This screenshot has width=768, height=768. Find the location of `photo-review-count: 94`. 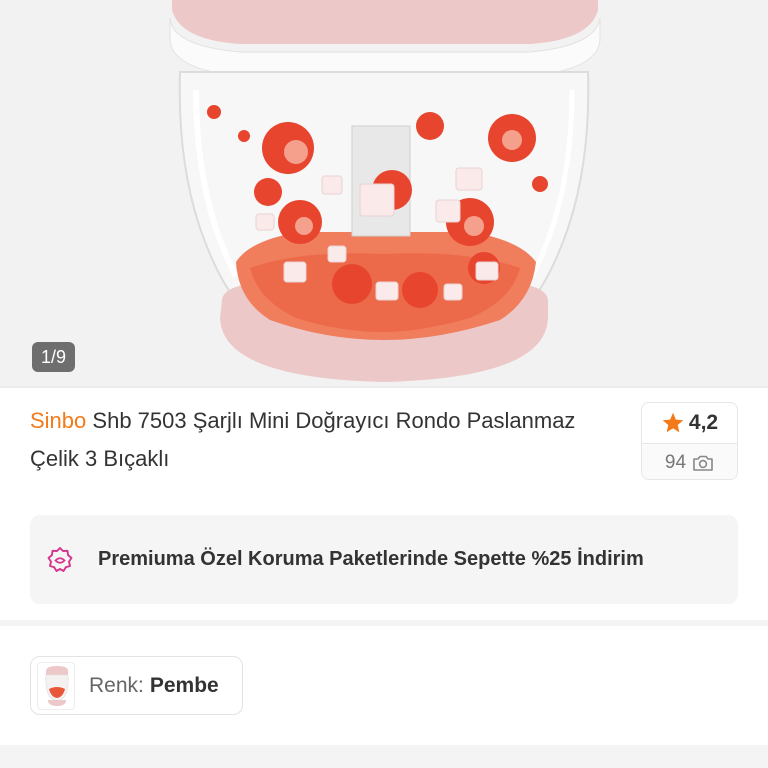

photo-review-count: 94 is located at coordinates (689, 461).